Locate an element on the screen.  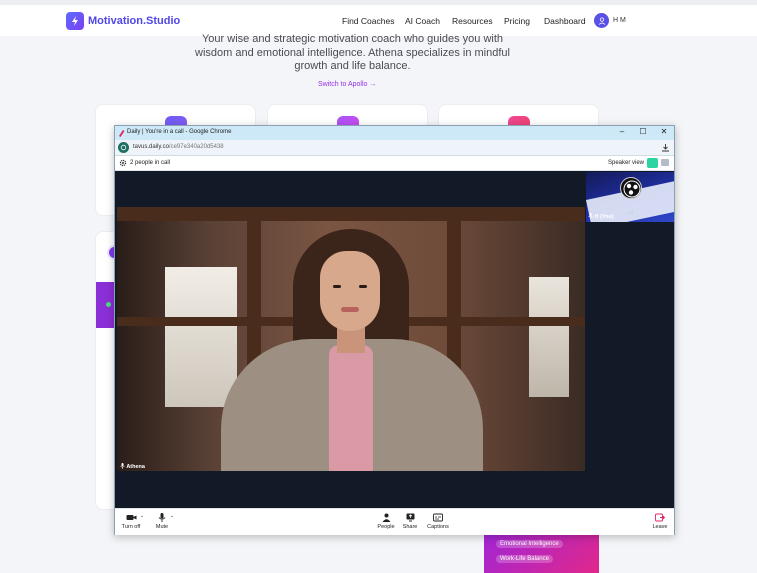
window-title: Daily | You're in a call - Google Chrome is located at coordinates (179, 132).